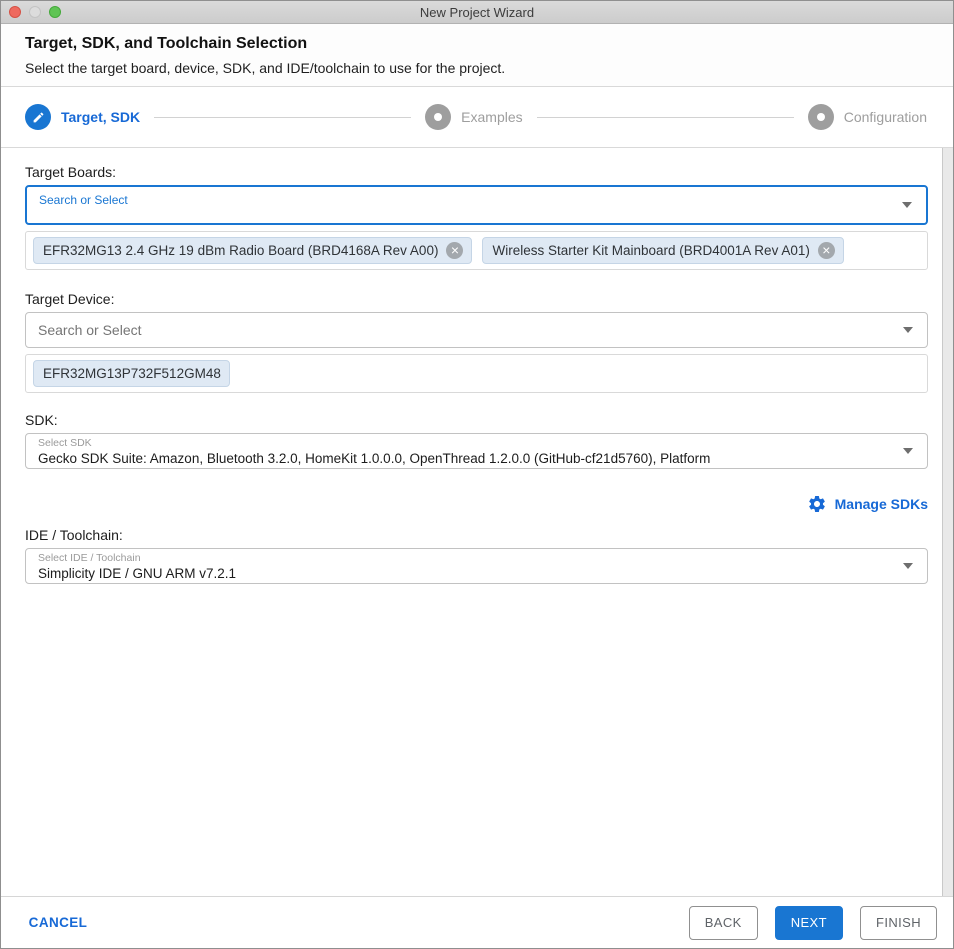  What do you see at coordinates (137, 573) in the screenshot?
I see `ide-value: Simplicity IDE / GNU ARM v7.2.1` at bounding box center [137, 573].